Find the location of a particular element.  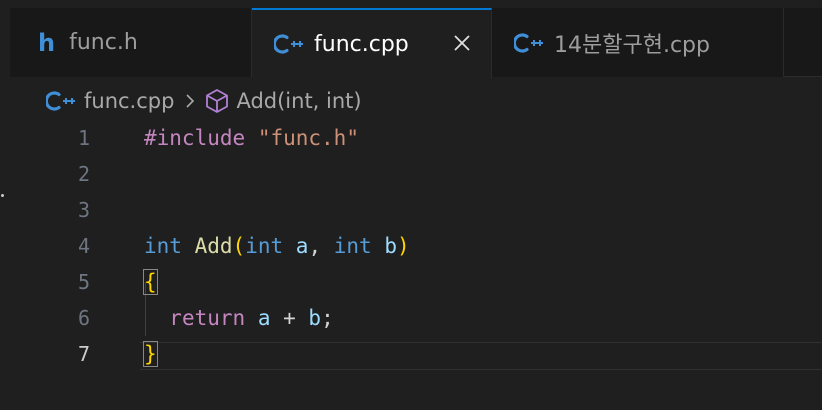

tab-func-h: h func.h is located at coordinates (131, 42).